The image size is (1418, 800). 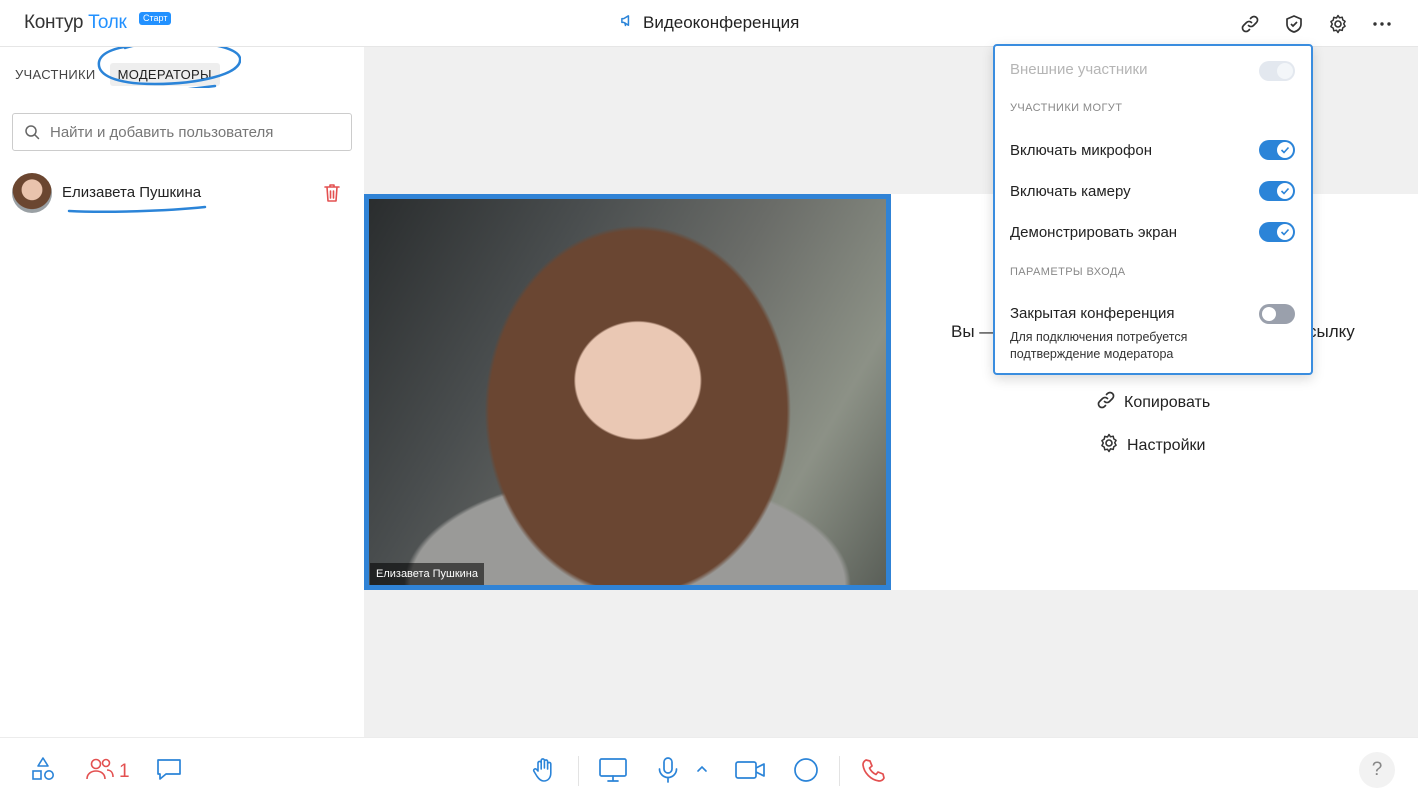 What do you see at coordinates (162, 132) in the screenshot?
I see `search-placeholder: Найти и добавить пользователя` at bounding box center [162, 132].